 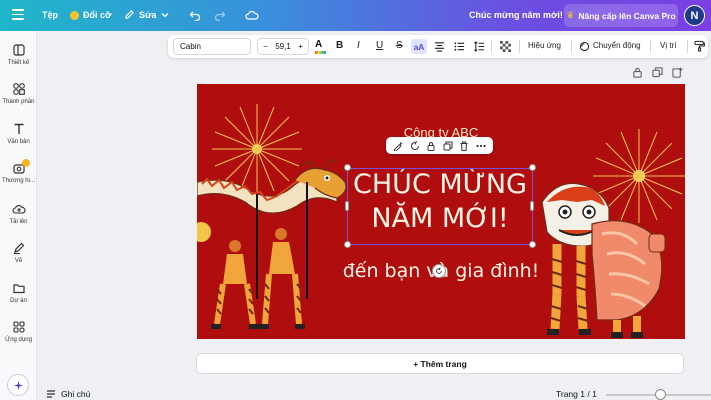 I want to click on selection-box, so click(x=440, y=206).